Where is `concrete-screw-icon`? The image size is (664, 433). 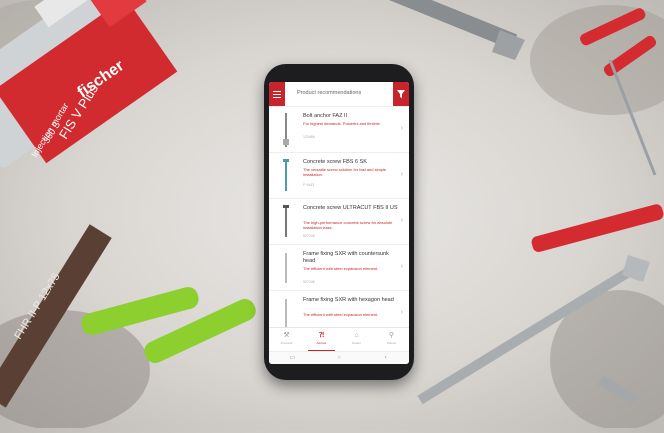
concrete-screw-icon is located at coordinates (286, 175).